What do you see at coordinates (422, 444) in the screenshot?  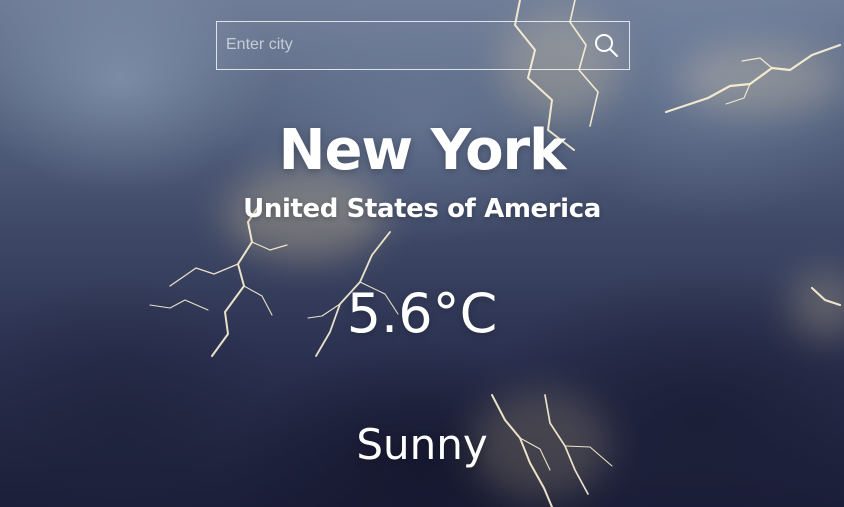 I see `weather-condition: Sunny` at bounding box center [422, 444].